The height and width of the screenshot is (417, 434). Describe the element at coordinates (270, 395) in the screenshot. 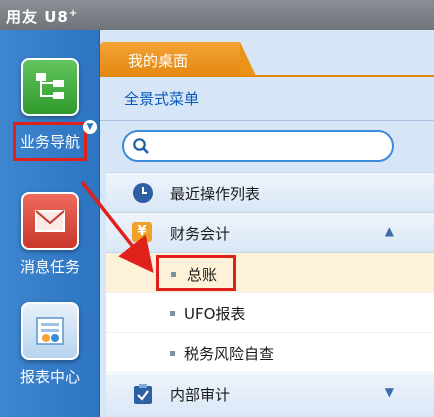

I see `section-internal-audit: 内部审计 ▼` at that location.